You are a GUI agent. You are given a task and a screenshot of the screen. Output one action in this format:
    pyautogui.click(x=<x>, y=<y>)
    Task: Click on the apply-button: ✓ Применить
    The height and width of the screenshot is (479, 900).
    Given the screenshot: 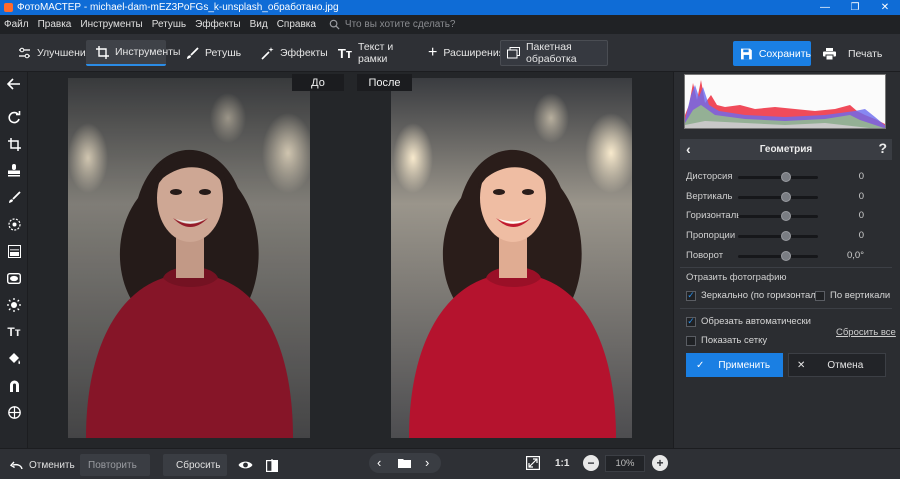 What is the action you would take?
    pyautogui.click(x=734, y=365)
    